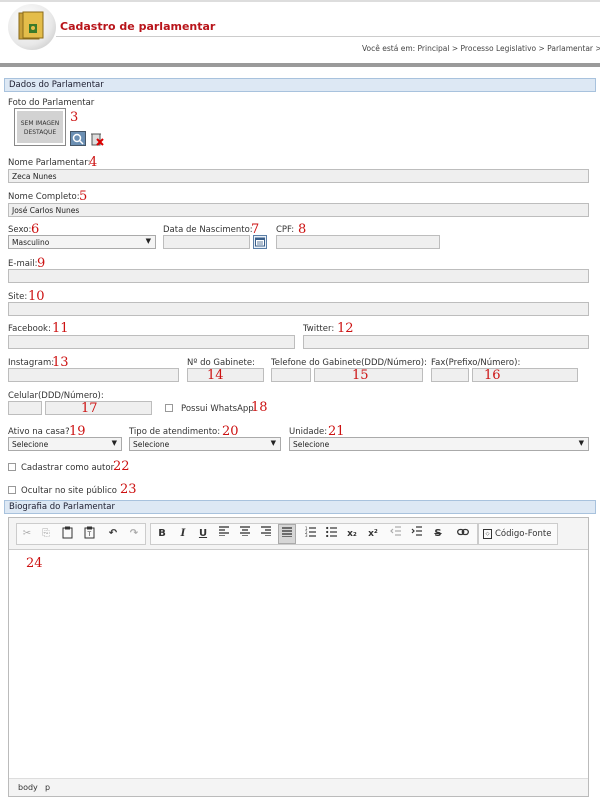  What do you see at coordinates (416, 534) in the screenshot?
I see `indent-icon` at bounding box center [416, 534].